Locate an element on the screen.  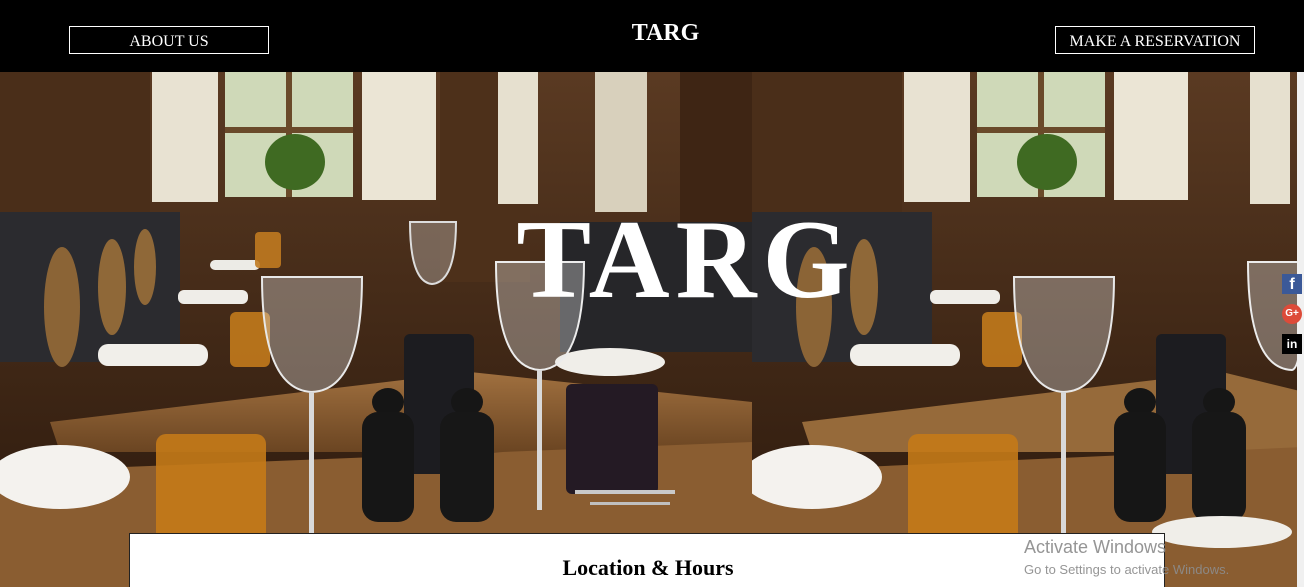
location-hours-card: Location & Hours is located at coordinates (647, 560).